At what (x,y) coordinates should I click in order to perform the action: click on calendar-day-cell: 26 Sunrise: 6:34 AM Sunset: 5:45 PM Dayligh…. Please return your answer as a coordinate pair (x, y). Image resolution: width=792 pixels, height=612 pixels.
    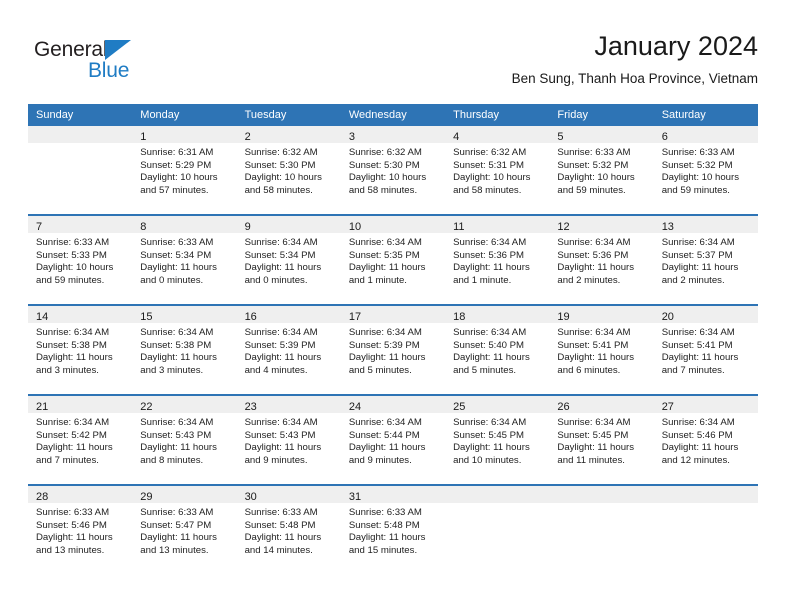
    Looking at the image, I should click on (601, 440).